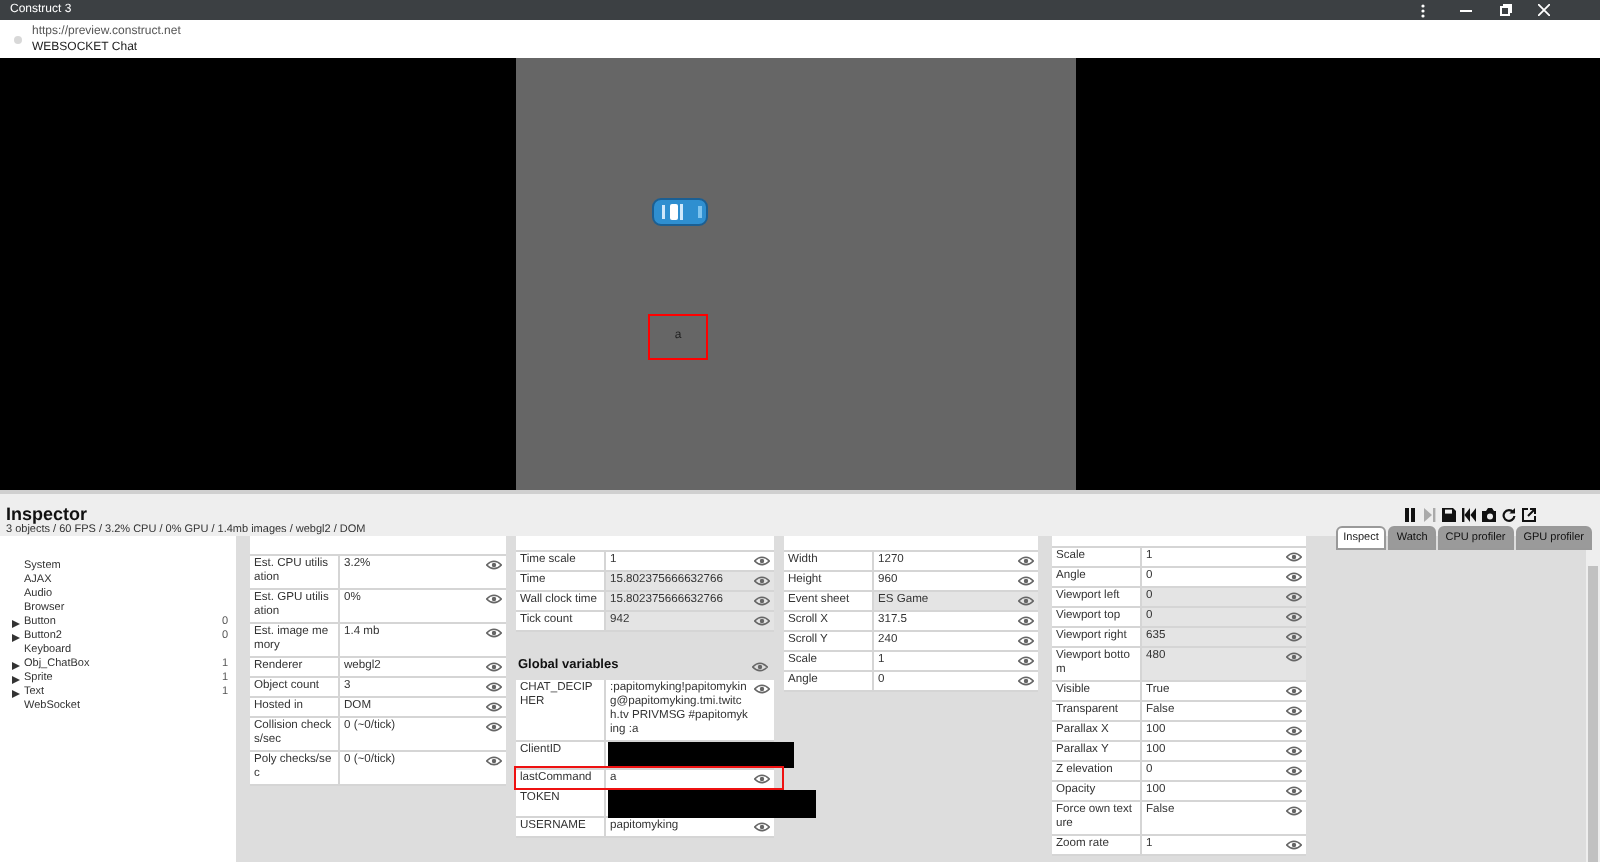 This screenshot has width=1600, height=862. What do you see at coordinates (1489, 515) in the screenshot?
I see `camera-button` at bounding box center [1489, 515].